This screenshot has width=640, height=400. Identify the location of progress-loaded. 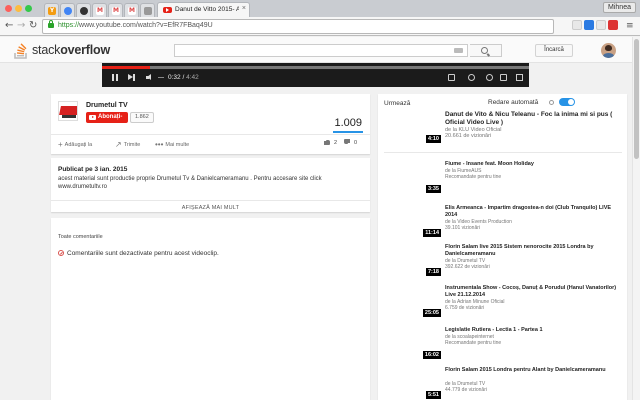
(315, 67).